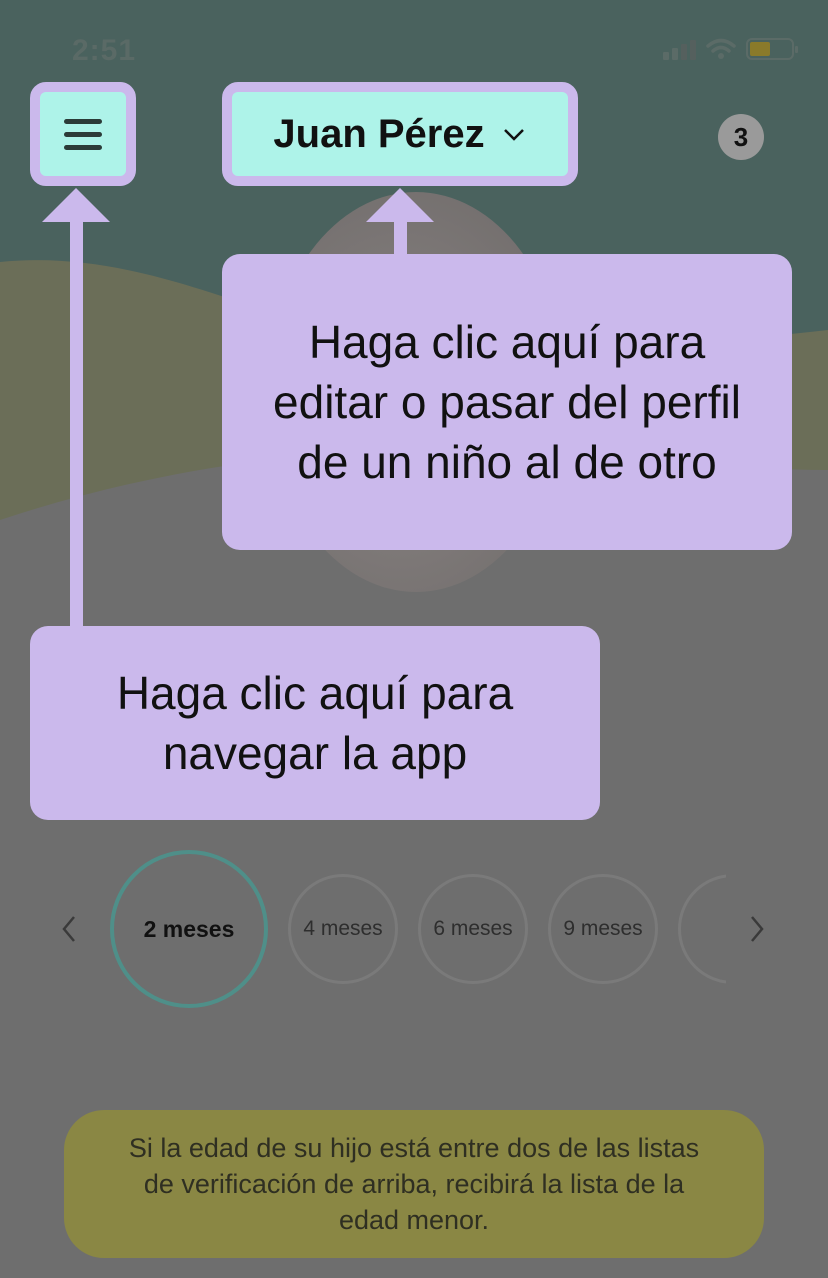  Describe the element at coordinates (473, 929) in the screenshot. I see `age-chip-6-meses: 6 meses` at that location.